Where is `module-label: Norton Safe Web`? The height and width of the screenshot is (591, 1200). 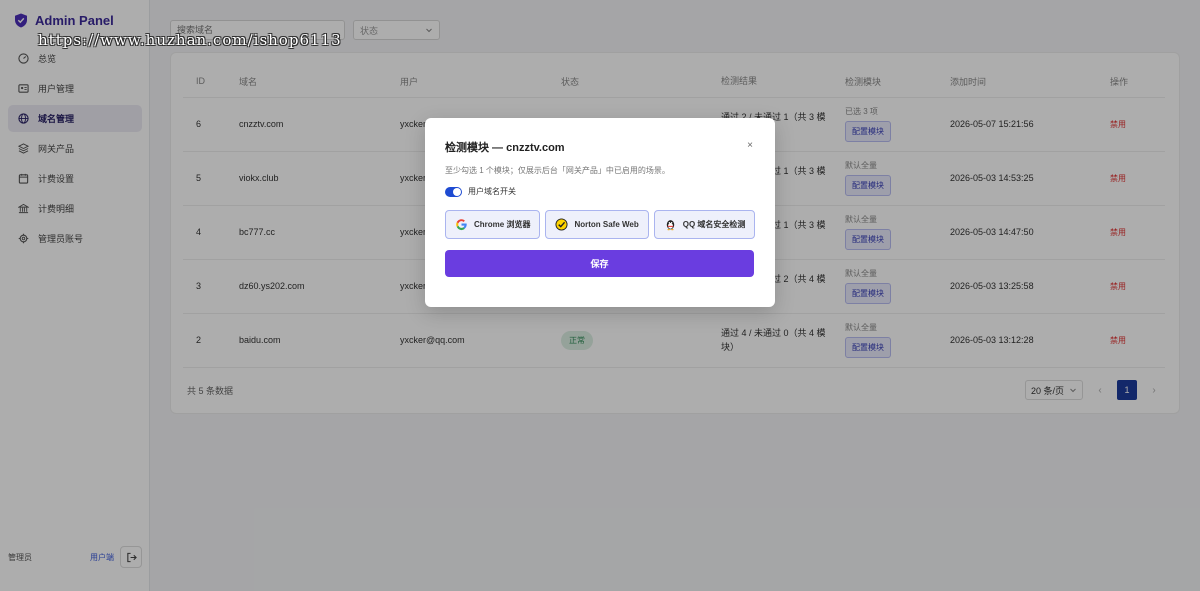
module-label: Norton Safe Web is located at coordinates (606, 224).